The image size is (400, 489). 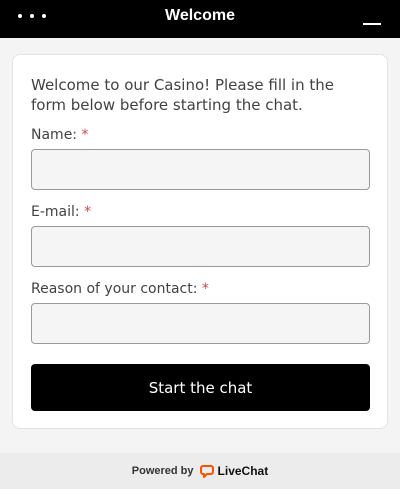 I want to click on reason-label-text: Reason of your contact:, so click(x=114, y=289).